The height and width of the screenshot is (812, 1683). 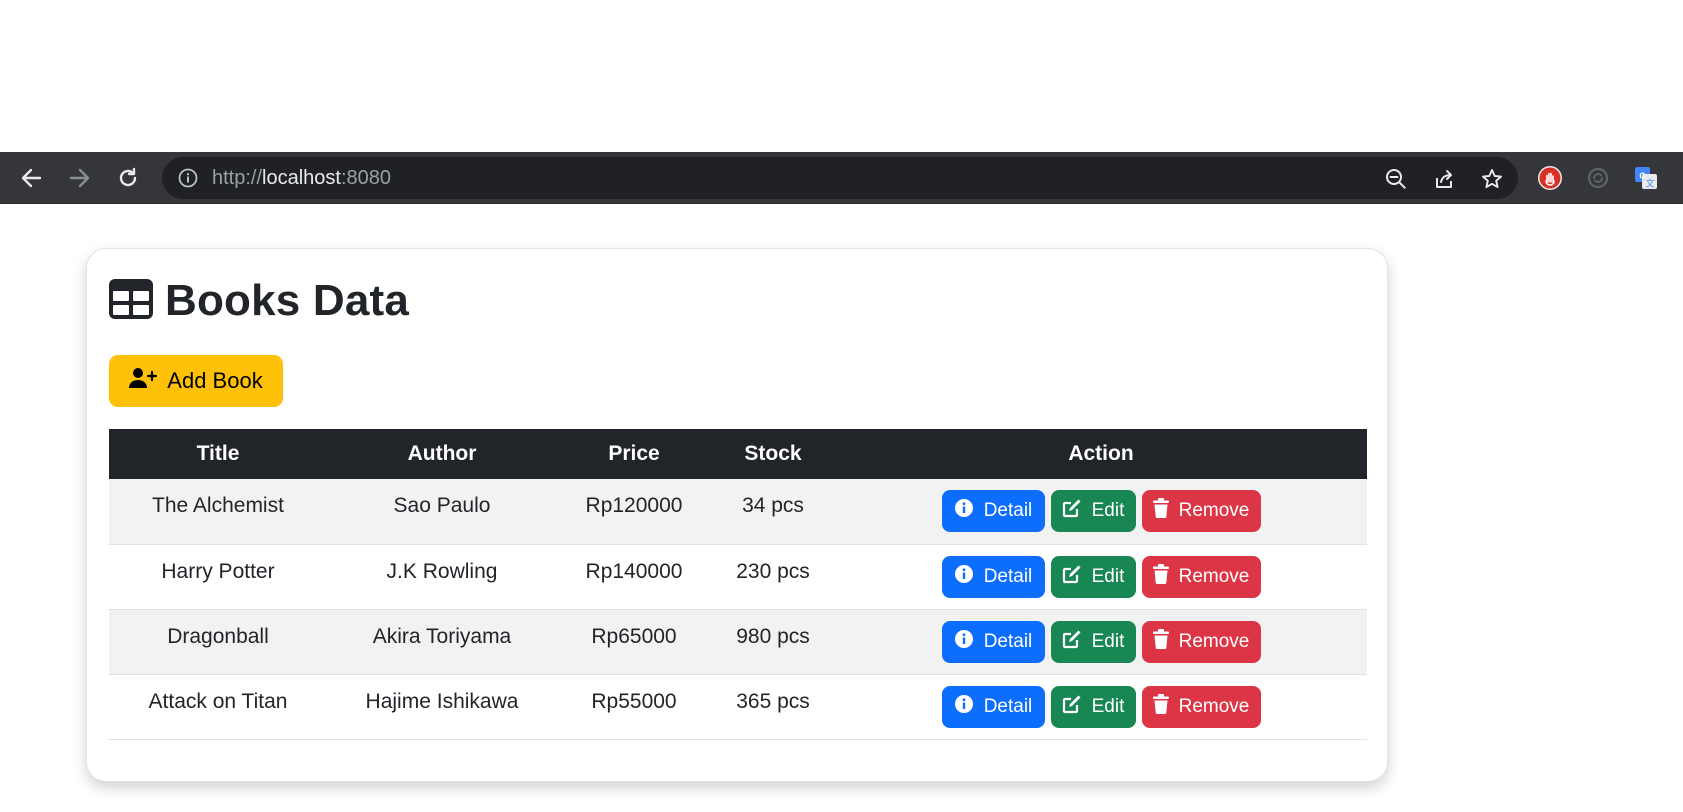 I want to click on cell-stock: 980 pcs, so click(x=773, y=642).